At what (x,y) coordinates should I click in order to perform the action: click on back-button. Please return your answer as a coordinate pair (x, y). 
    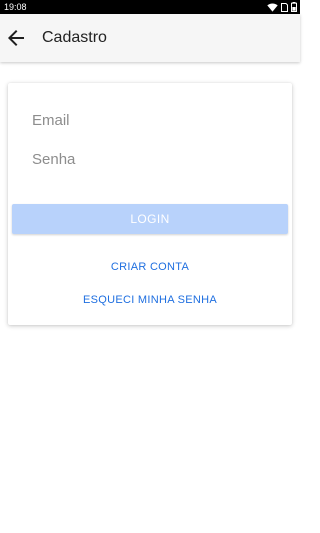
    Looking at the image, I should click on (16, 38).